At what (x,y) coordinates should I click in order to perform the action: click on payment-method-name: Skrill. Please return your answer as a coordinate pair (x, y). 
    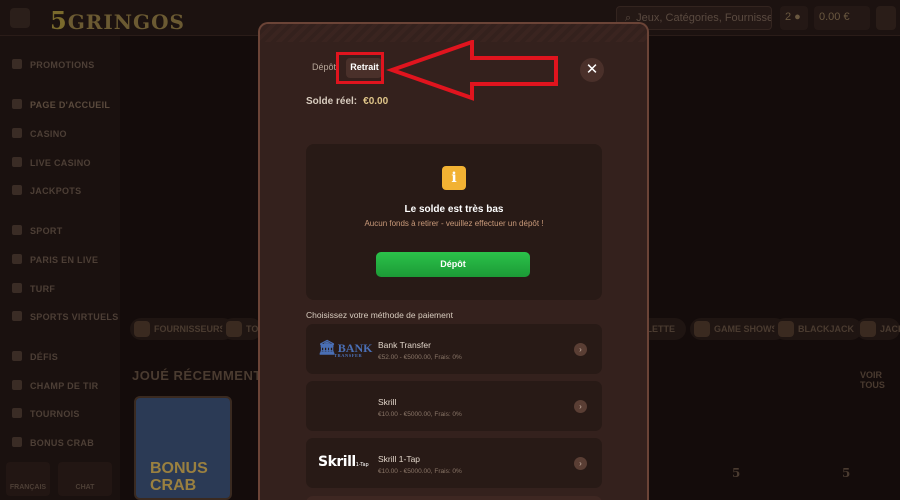
    Looking at the image, I should click on (387, 402).